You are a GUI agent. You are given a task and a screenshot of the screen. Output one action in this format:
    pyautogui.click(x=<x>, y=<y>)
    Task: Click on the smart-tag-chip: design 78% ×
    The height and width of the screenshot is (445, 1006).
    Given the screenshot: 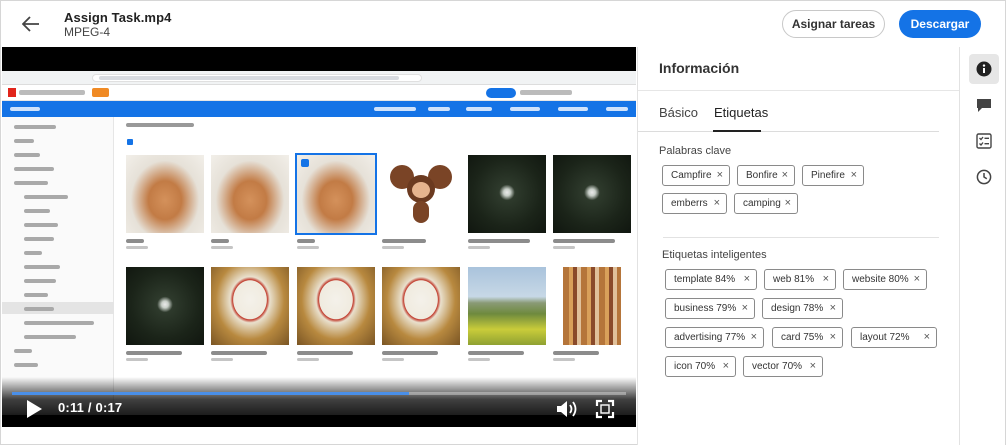 What is the action you would take?
    pyautogui.click(x=802, y=308)
    